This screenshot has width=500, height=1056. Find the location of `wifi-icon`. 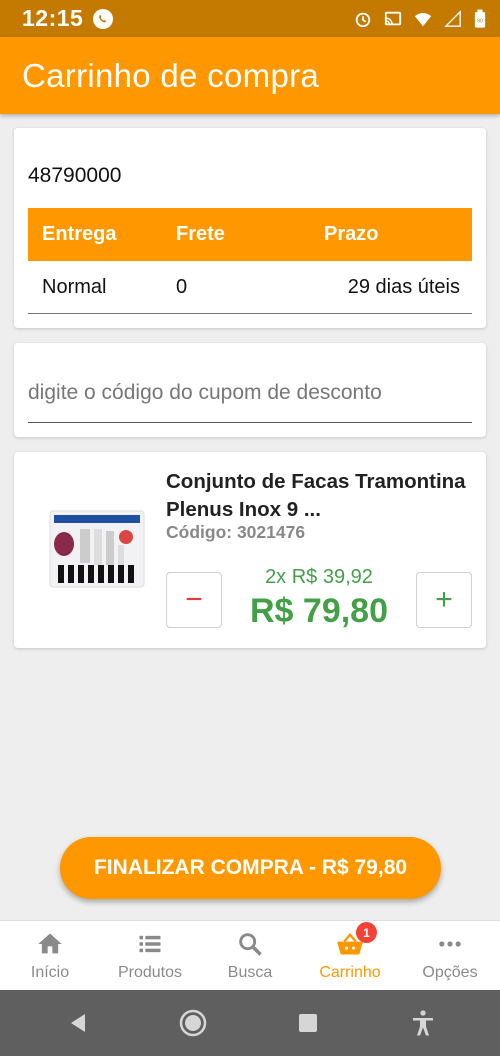

wifi-icon is located at coordinates (423, 19).